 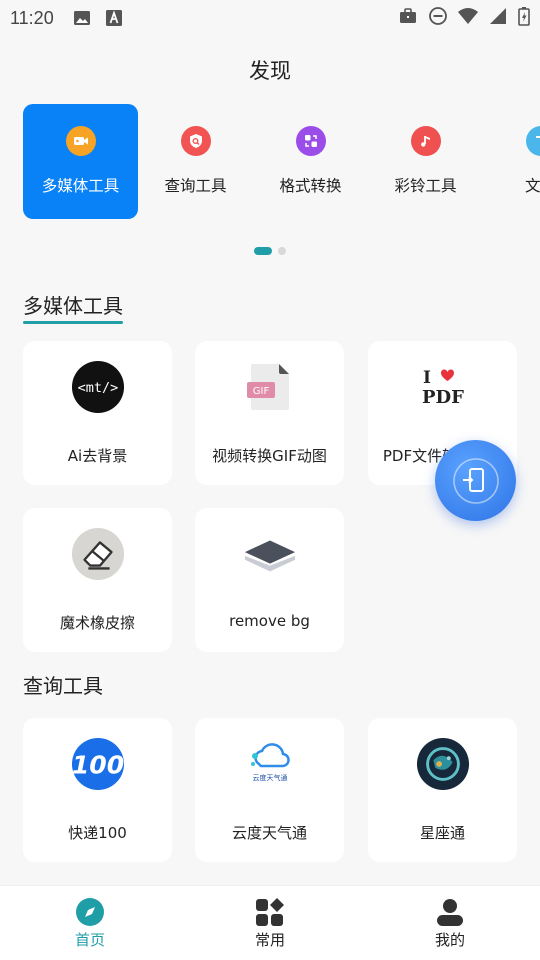 I want to click on layers-icon, so click(x=270, y=554).